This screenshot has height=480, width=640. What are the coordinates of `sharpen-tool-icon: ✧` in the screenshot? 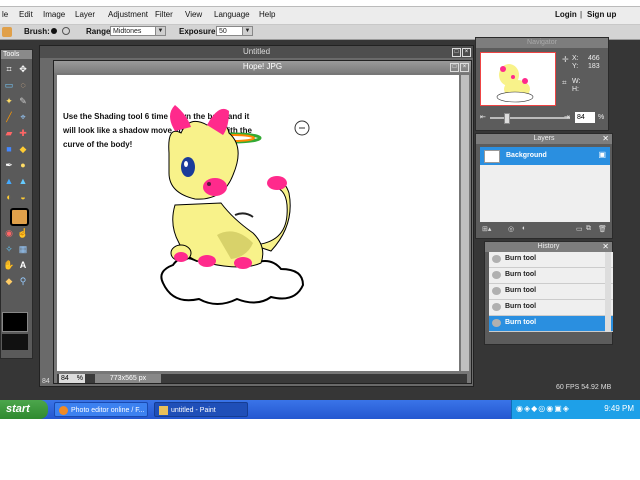 It's located at (9, 249).